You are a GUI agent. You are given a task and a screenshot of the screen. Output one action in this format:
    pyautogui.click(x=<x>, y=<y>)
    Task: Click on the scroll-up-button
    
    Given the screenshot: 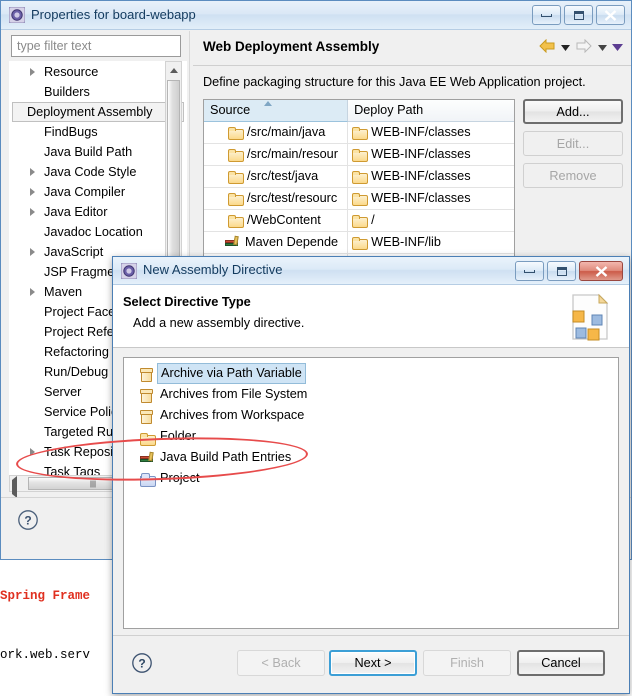 What is the action you would take?
    pyautogui.click(x=173, y=70)
    